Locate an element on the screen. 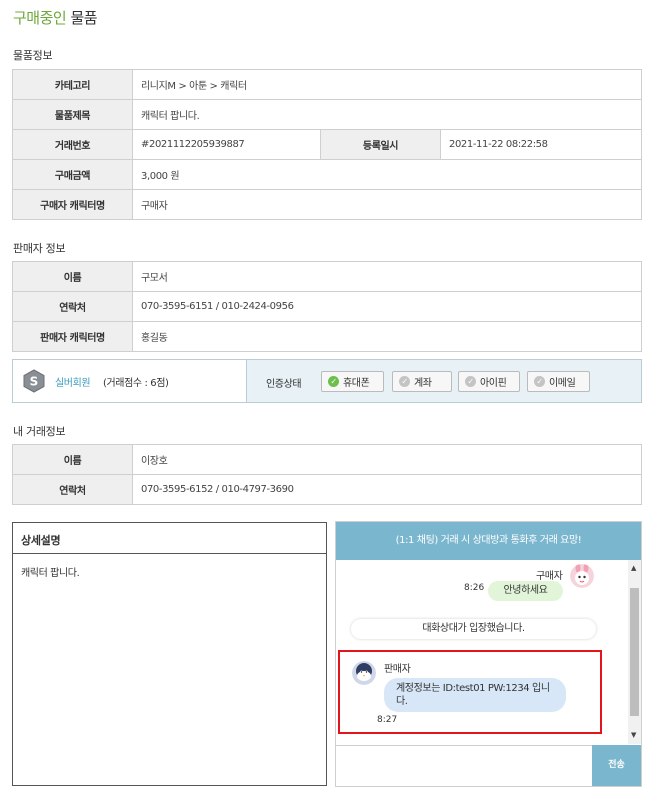  cert-phone-chip: ✓ 휴대폰 is located at coordinates (352, 381).